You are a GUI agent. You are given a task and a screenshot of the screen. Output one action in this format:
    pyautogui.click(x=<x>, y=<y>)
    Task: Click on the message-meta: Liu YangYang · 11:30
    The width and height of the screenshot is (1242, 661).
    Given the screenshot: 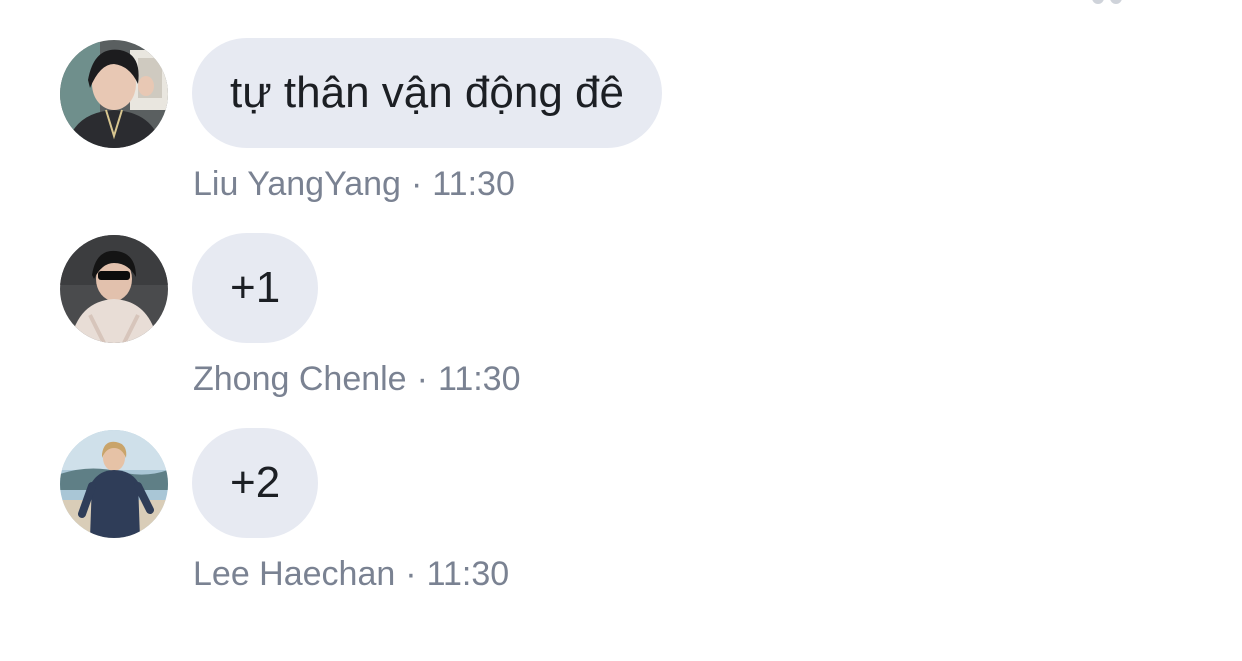 What is the action you would take?
    pyautogui.click(x=354, y=184)
    